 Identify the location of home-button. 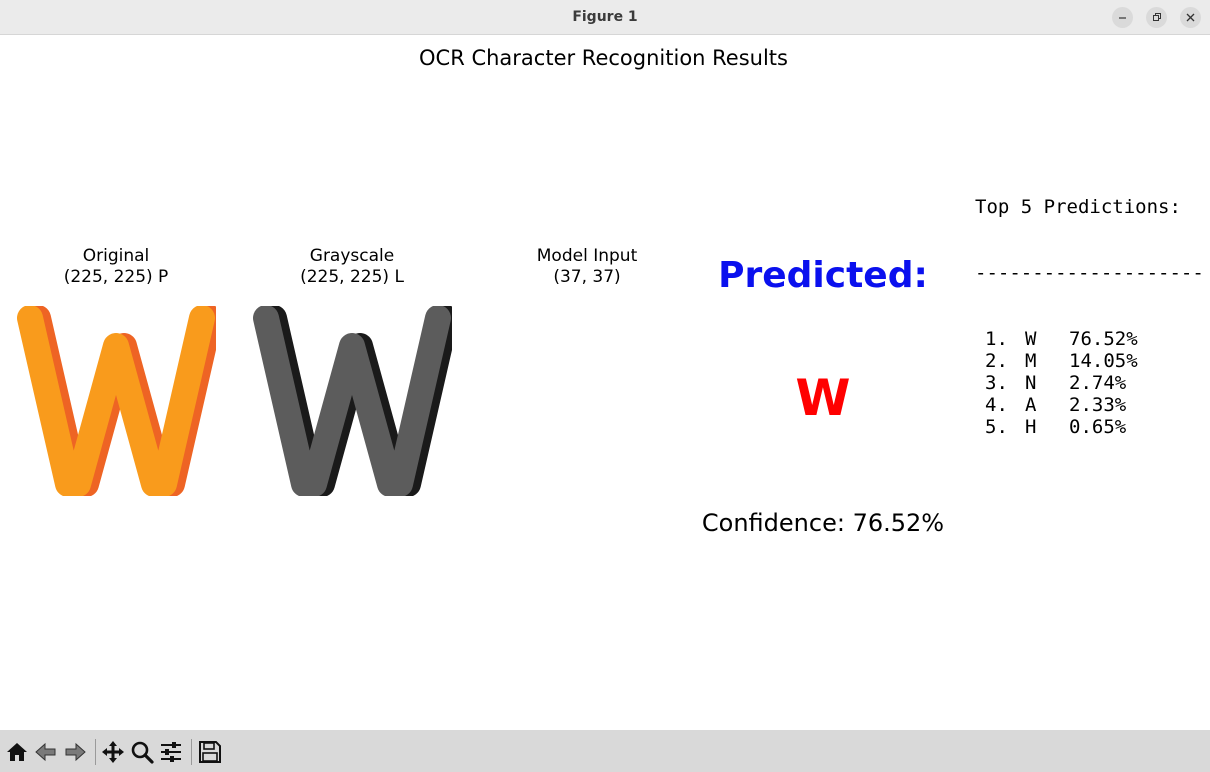
(17, 752).